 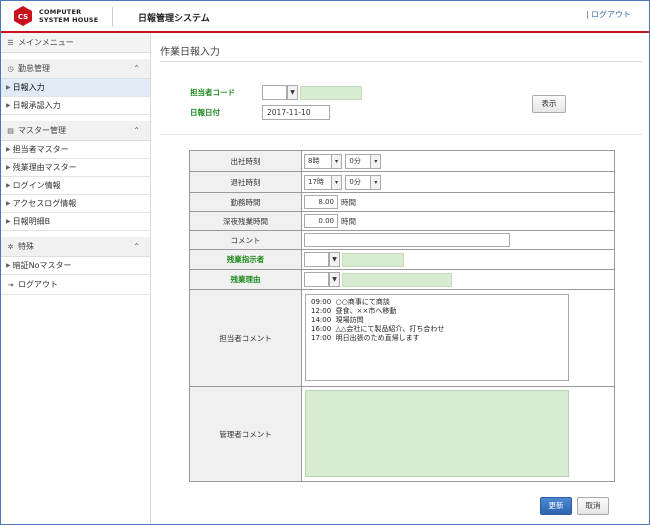 What do you see at coordinates (42, 265) in the screenshot?
I see `sidebar-item-label: 暗証Noマスター` at bounding box center [42, 265].